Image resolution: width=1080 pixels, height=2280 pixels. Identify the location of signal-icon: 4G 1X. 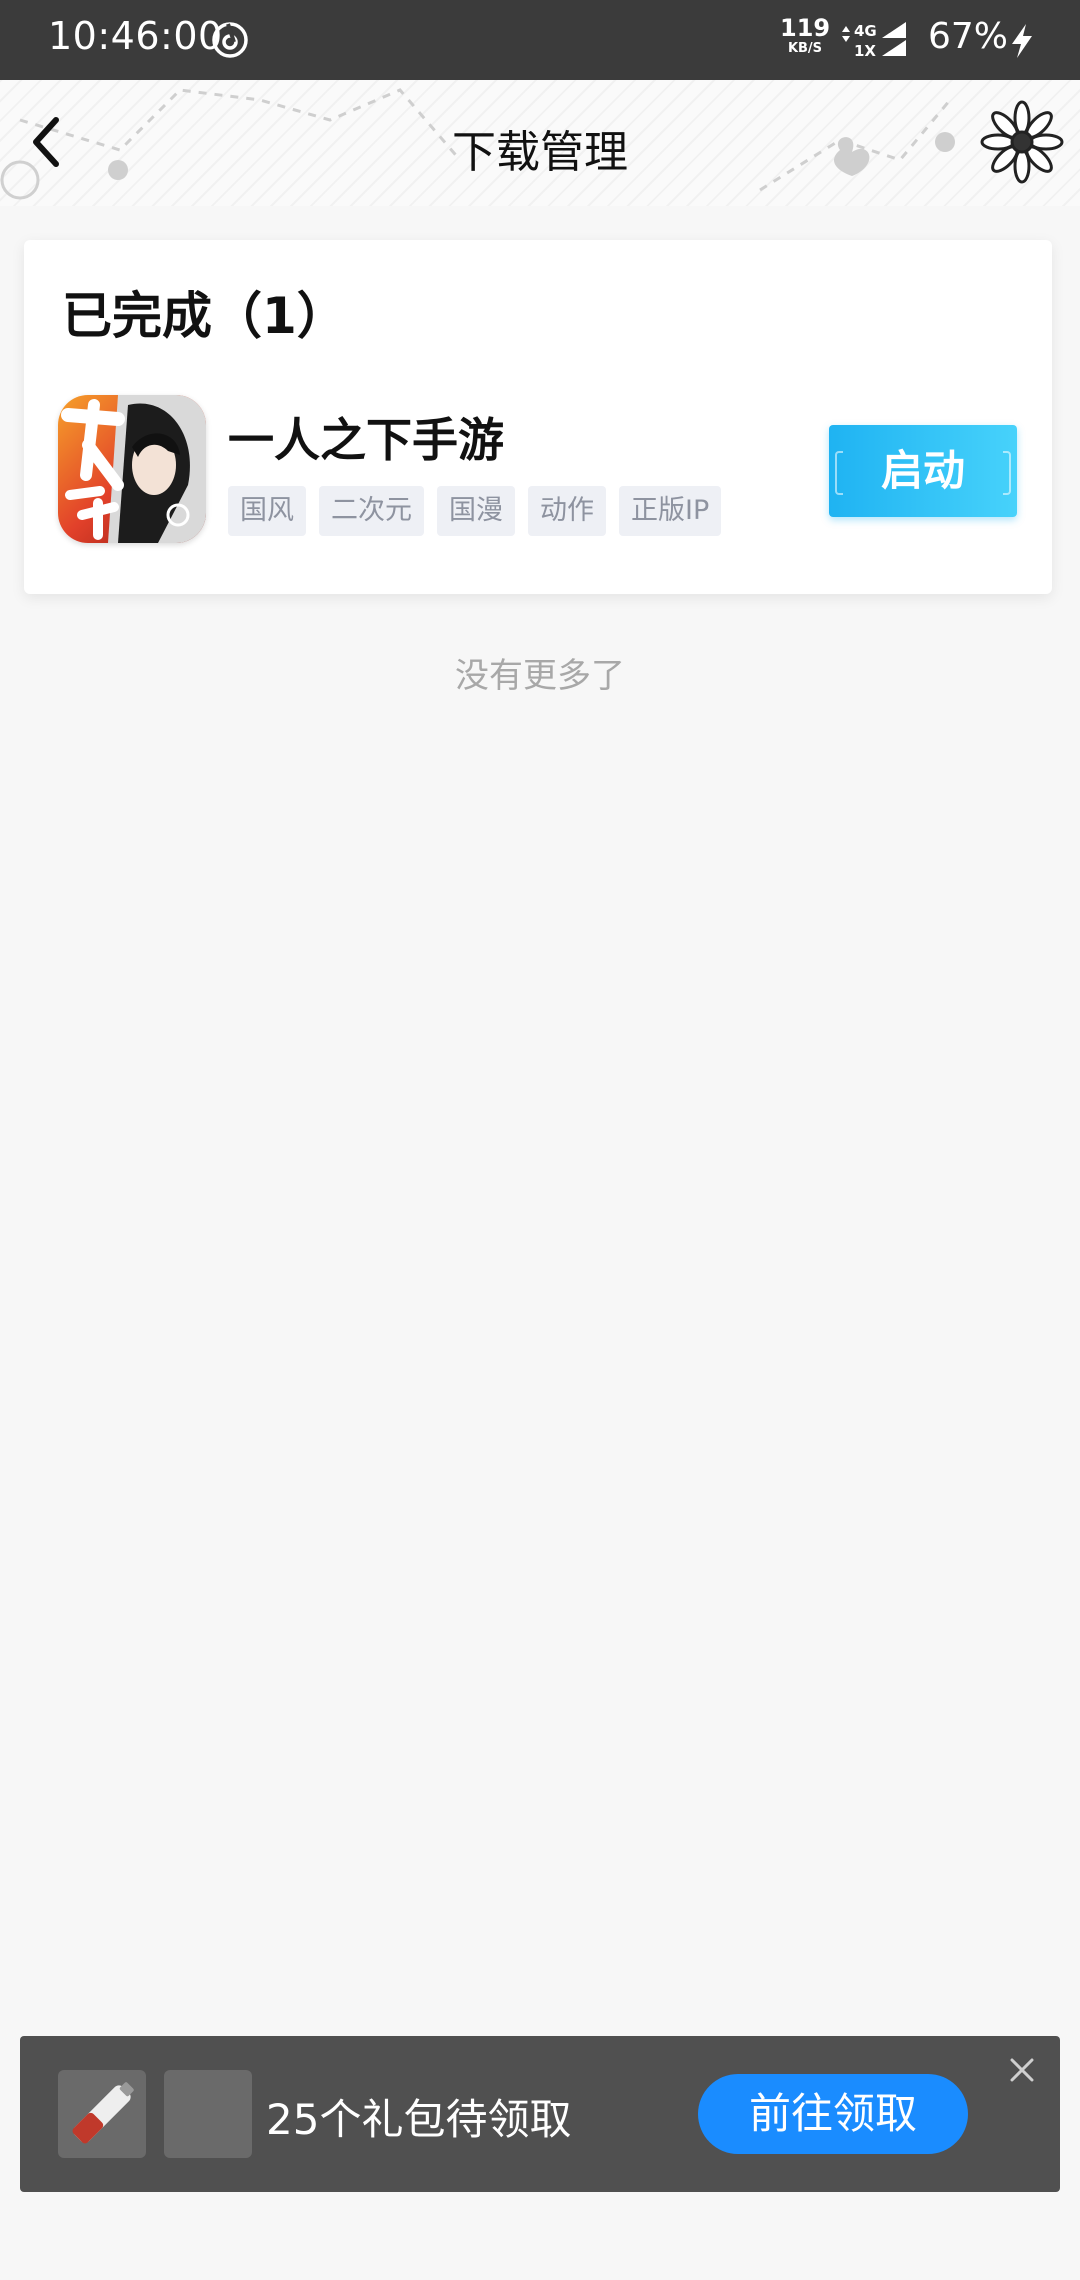
(874, 41).